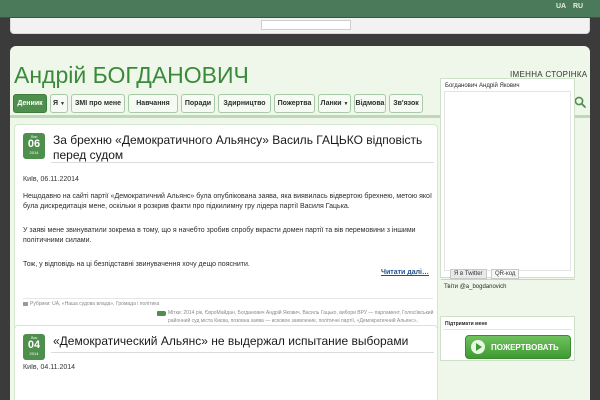  Describe the element at coordinates (51, 179) in the screenshot. I see `post-date-line: Київ, 06.11.22014` at that location.